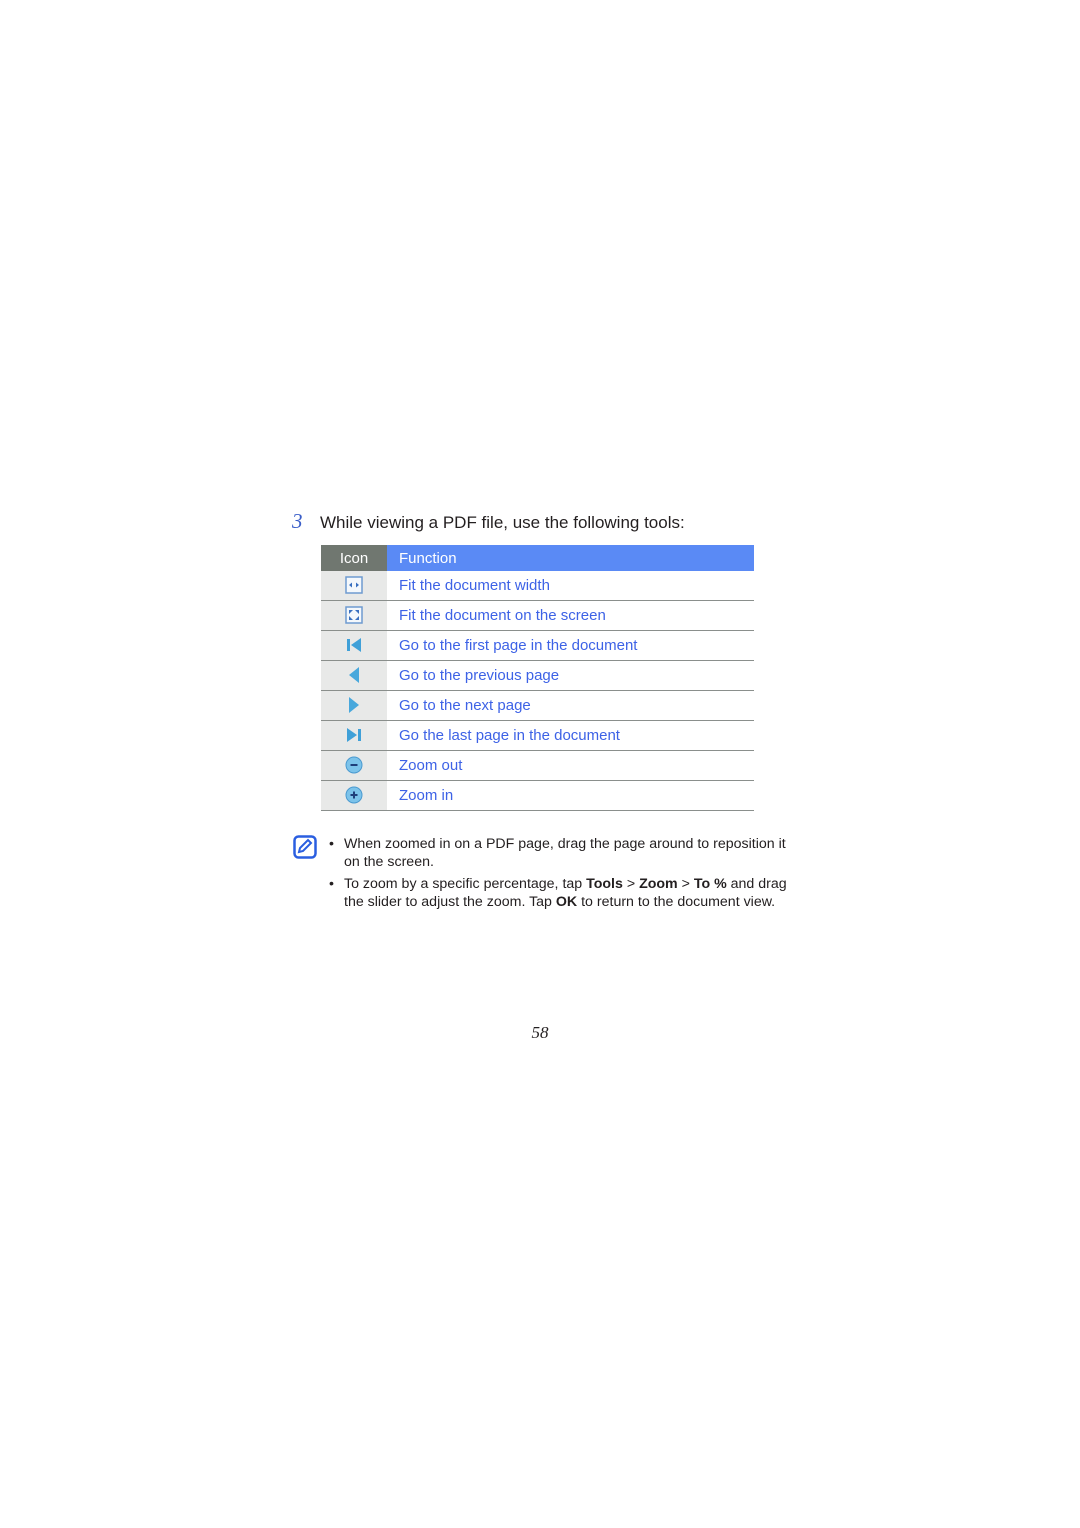 The width and height of the screenshot is (1080, 1528). Describe the element at coordinates (354, 585) in the screenshot. I see `fit-width-icon` at that location.